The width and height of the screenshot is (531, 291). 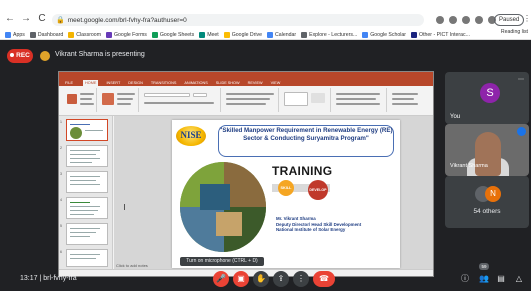 What do you see at coordinates (281, 34) in the screenshot?
I see `bookmark-item: Calendar` at bounding box center [281, 34].